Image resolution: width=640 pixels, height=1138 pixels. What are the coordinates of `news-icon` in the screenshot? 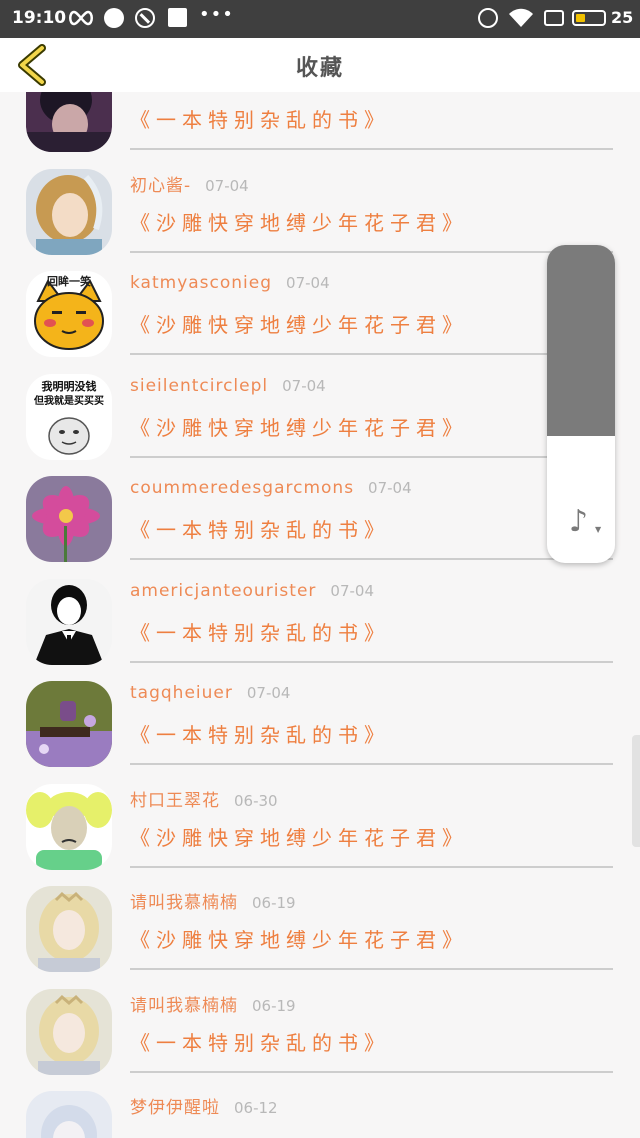 It's located at (177, 17).